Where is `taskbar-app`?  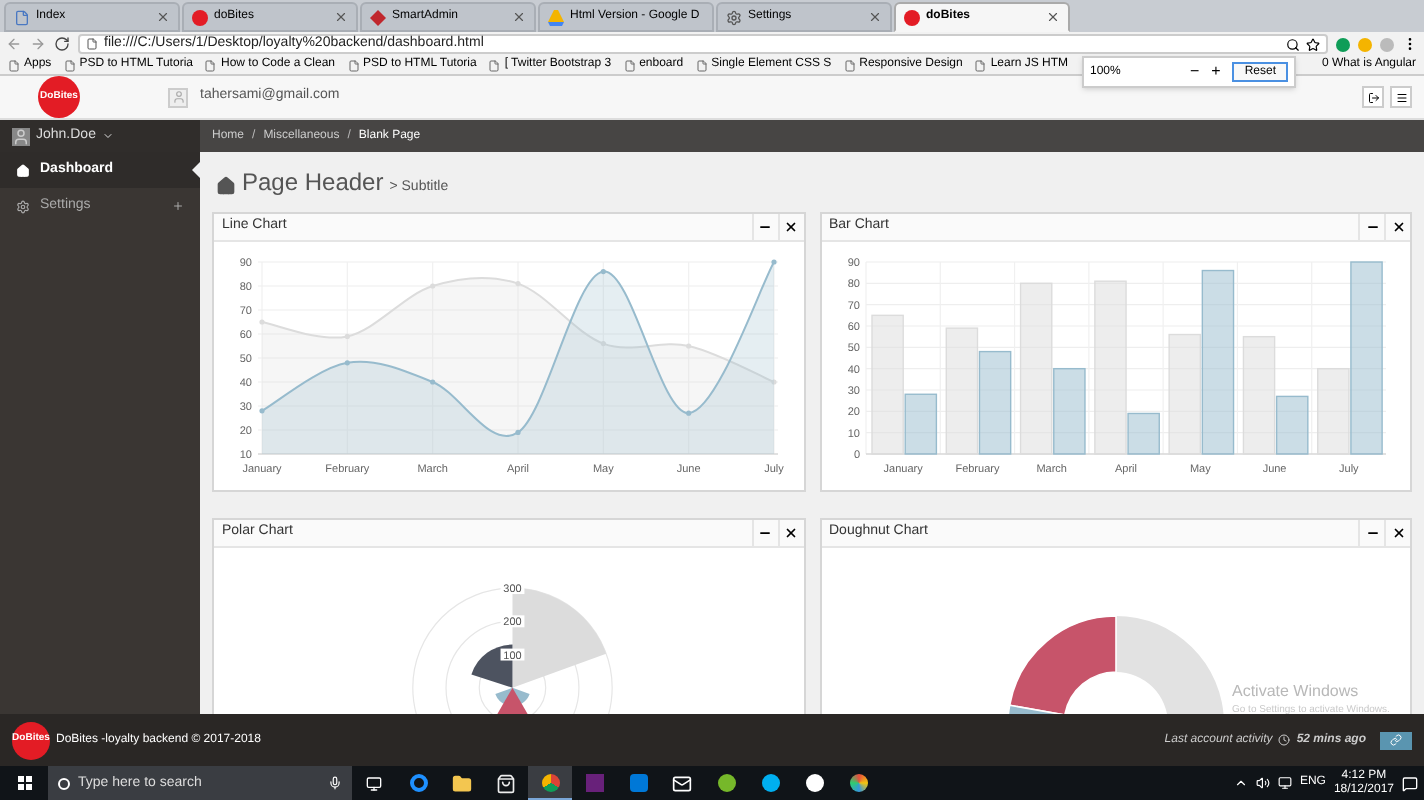
taskbar-app is located at coordinates (550, 783).